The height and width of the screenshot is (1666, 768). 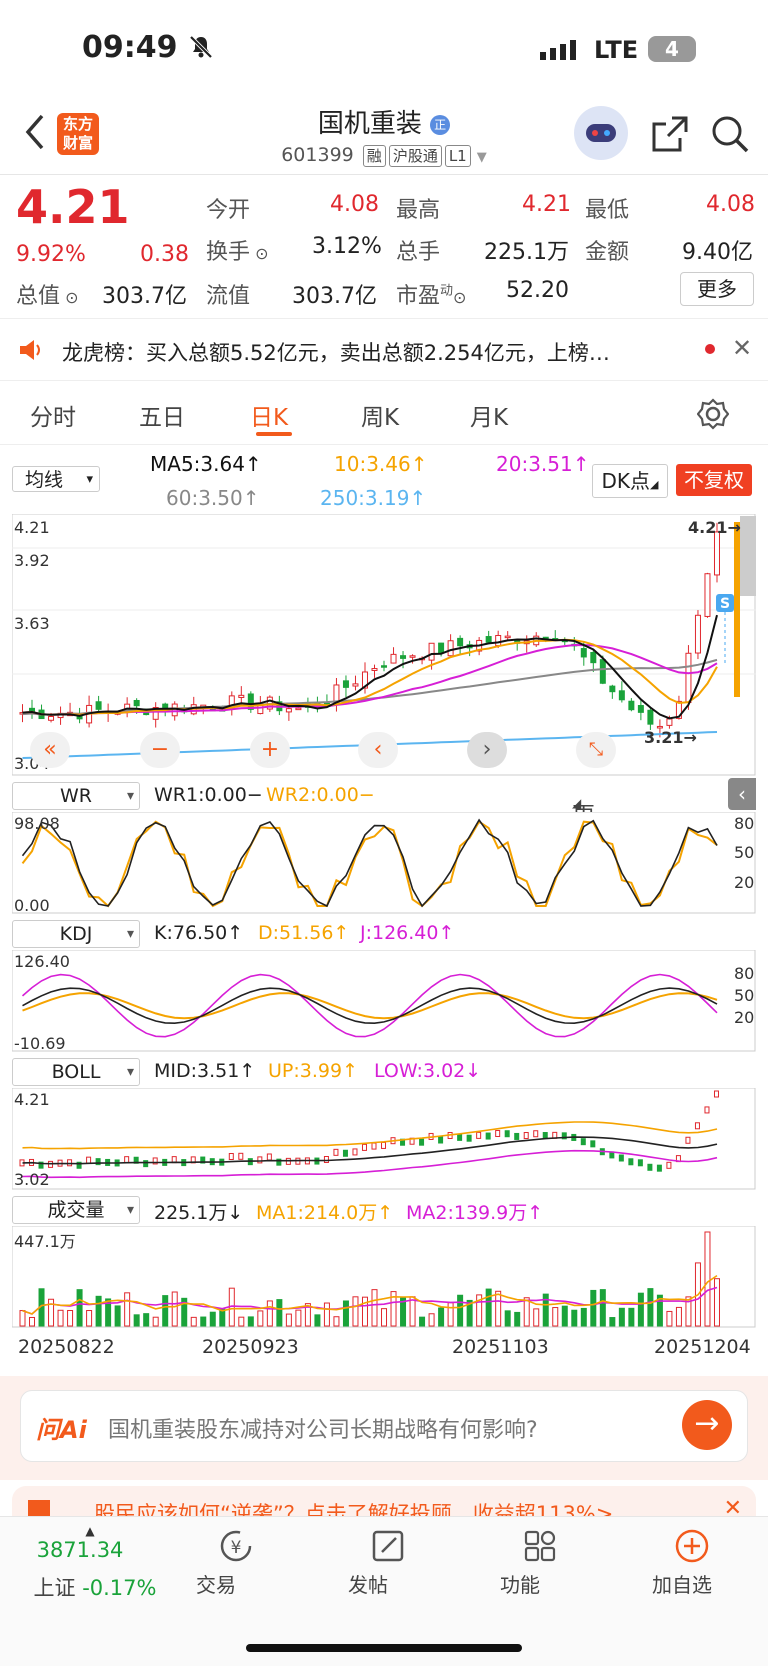 What do you see at coordinates (270, 750) in the screenshot?
I see `zoom-in-icon: +` at bounding box center [270, 750].